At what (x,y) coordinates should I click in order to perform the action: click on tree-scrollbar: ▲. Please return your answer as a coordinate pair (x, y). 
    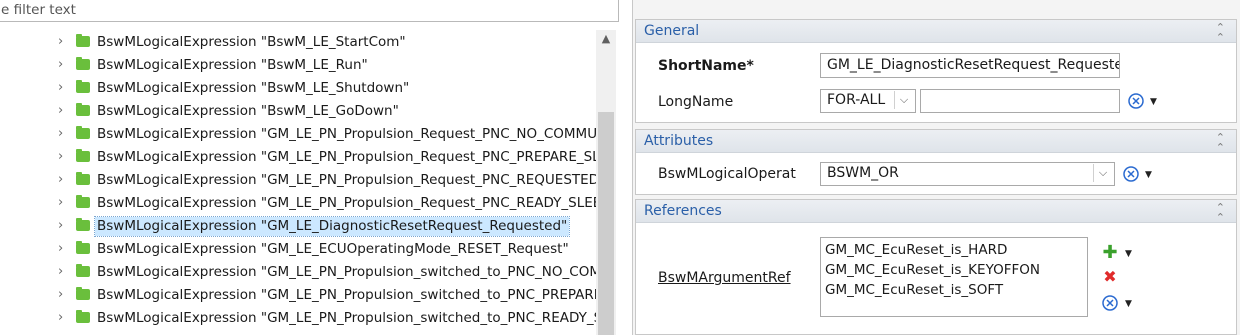
    Looking at the image, I should click on (606, 182).